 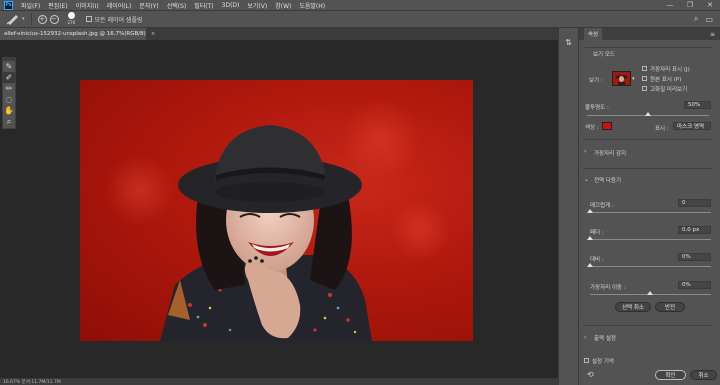 I want to click on feather-slider-track, so click(x=650, y=239).